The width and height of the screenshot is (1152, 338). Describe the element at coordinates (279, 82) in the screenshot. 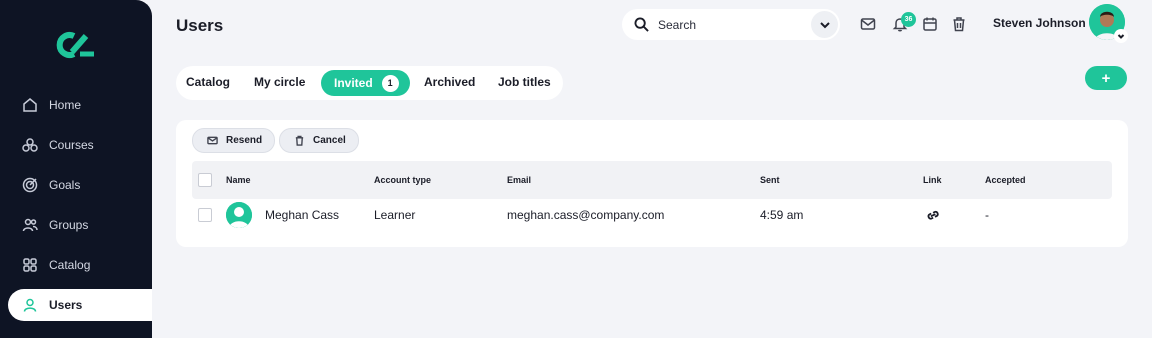

I see `tab-my-circle: My circle` at that location.